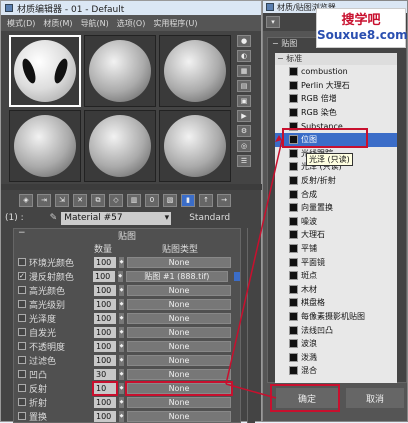  I want to click on annotation-arrows, so click(254, 267).